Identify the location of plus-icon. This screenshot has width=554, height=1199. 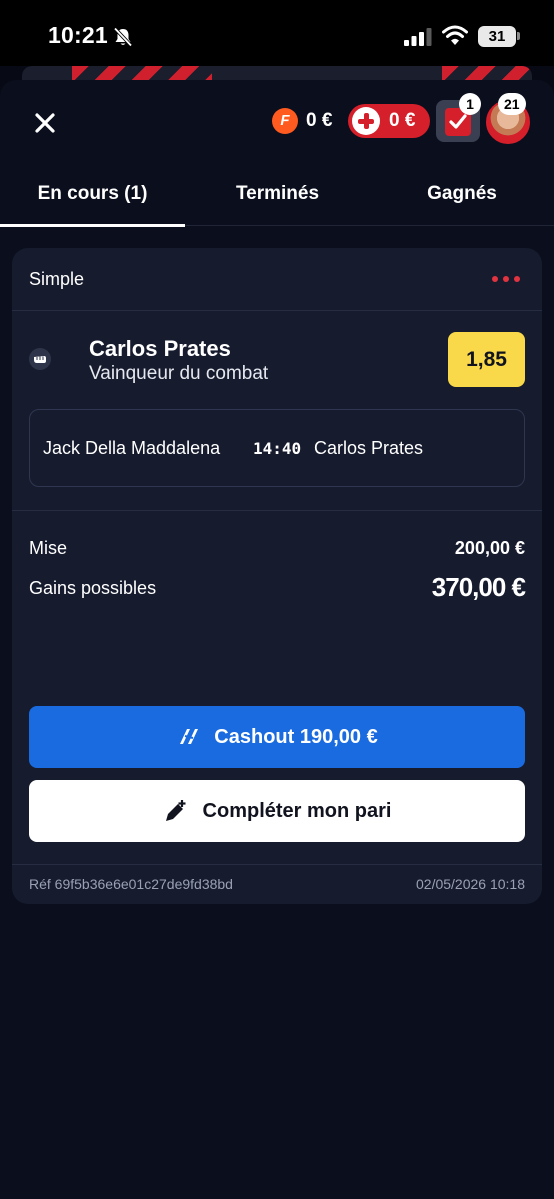
(366, 121).